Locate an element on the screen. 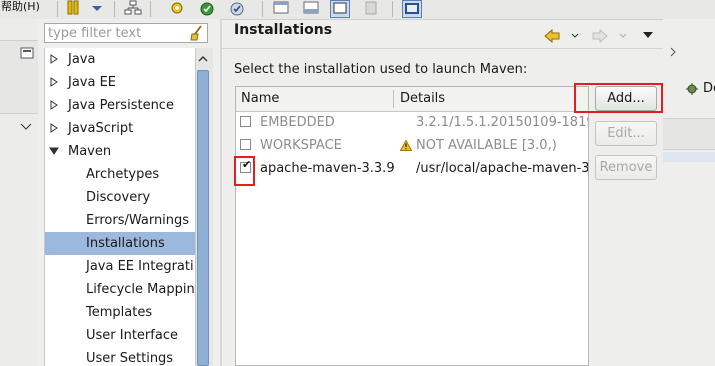  pane-divider is located at coordinates (221, 192).